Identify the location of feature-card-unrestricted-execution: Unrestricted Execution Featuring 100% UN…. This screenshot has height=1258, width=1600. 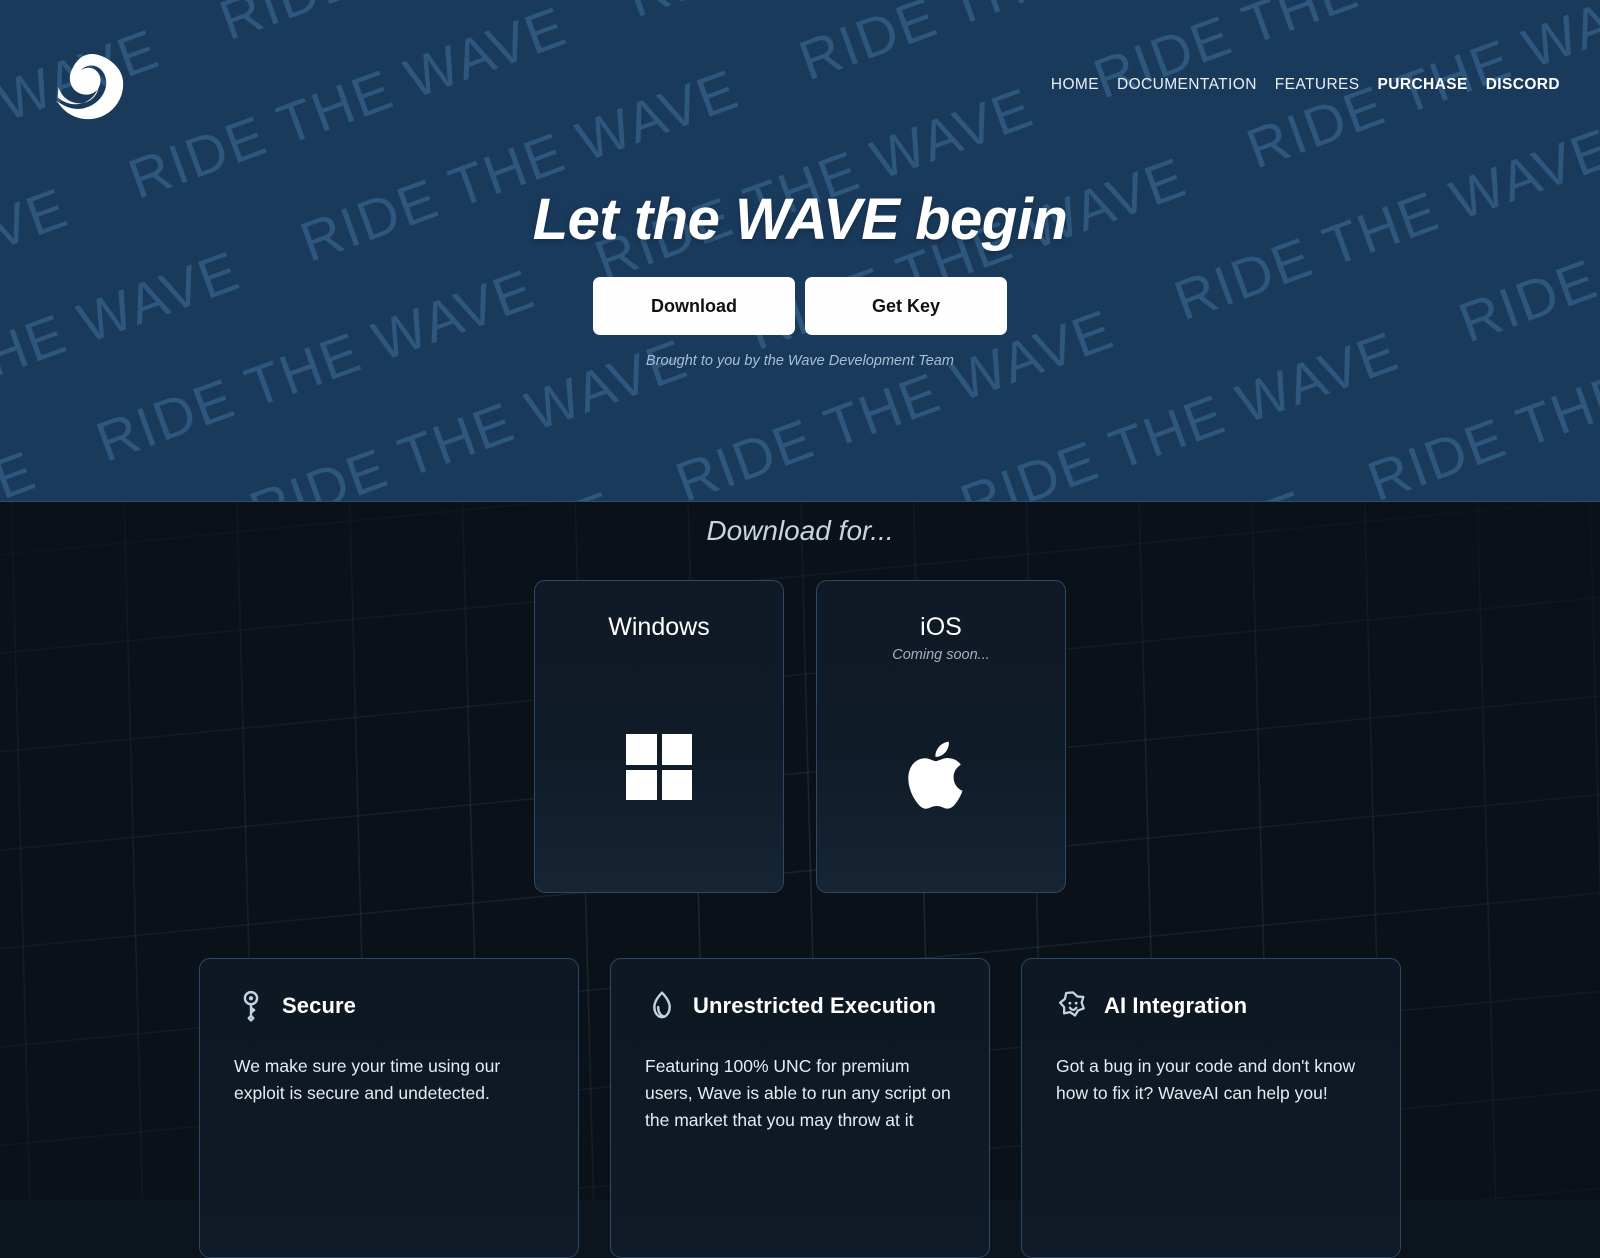
(800, 1108).